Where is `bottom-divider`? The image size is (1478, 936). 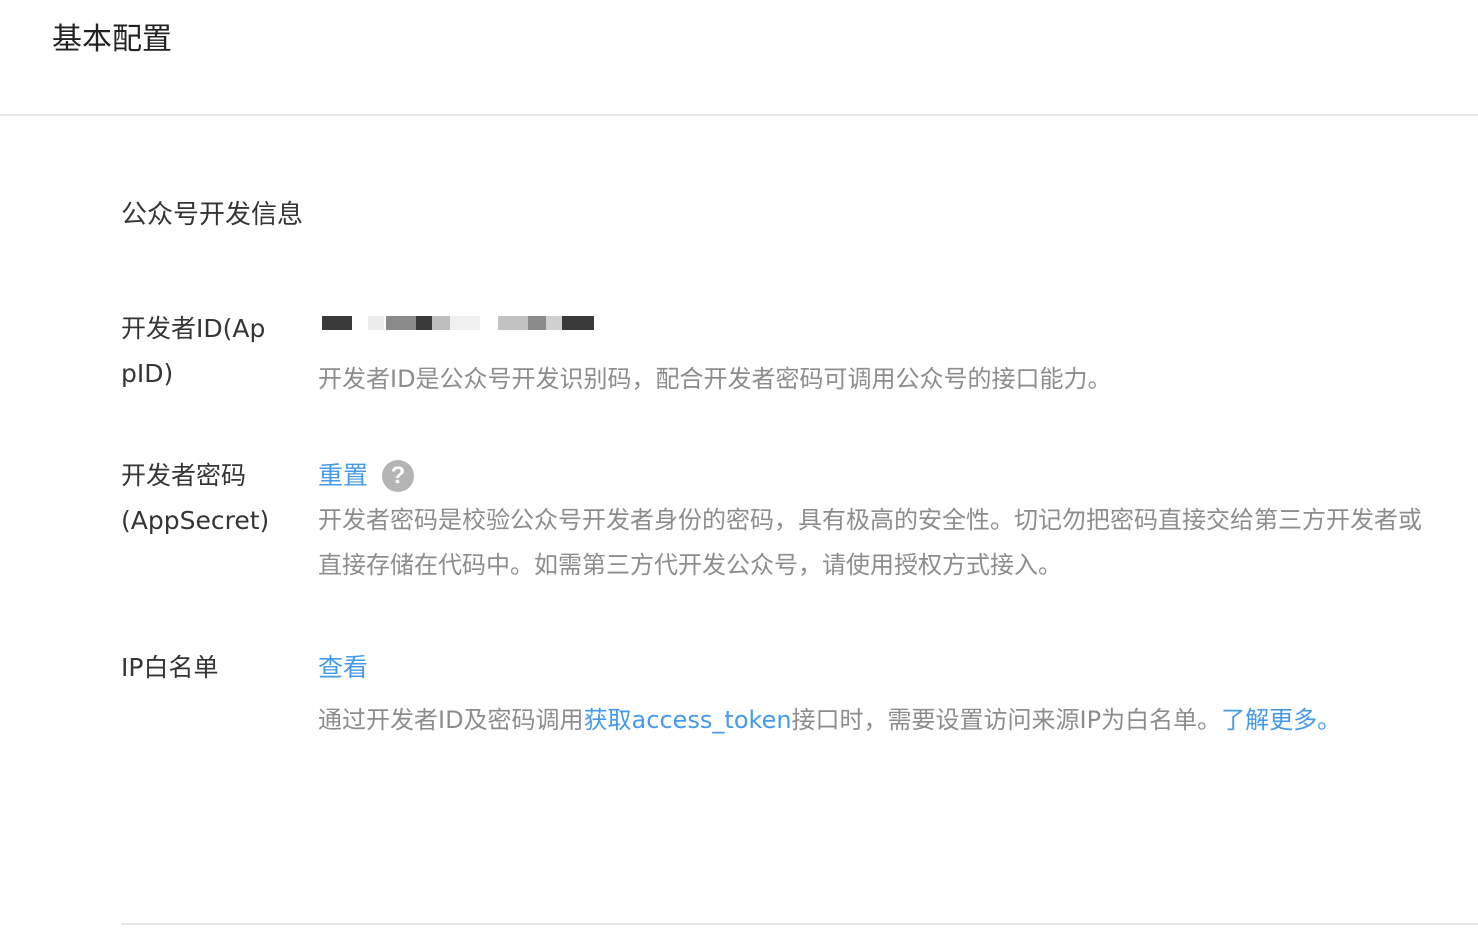 bottom-divider is located at coordinates (799, 924).